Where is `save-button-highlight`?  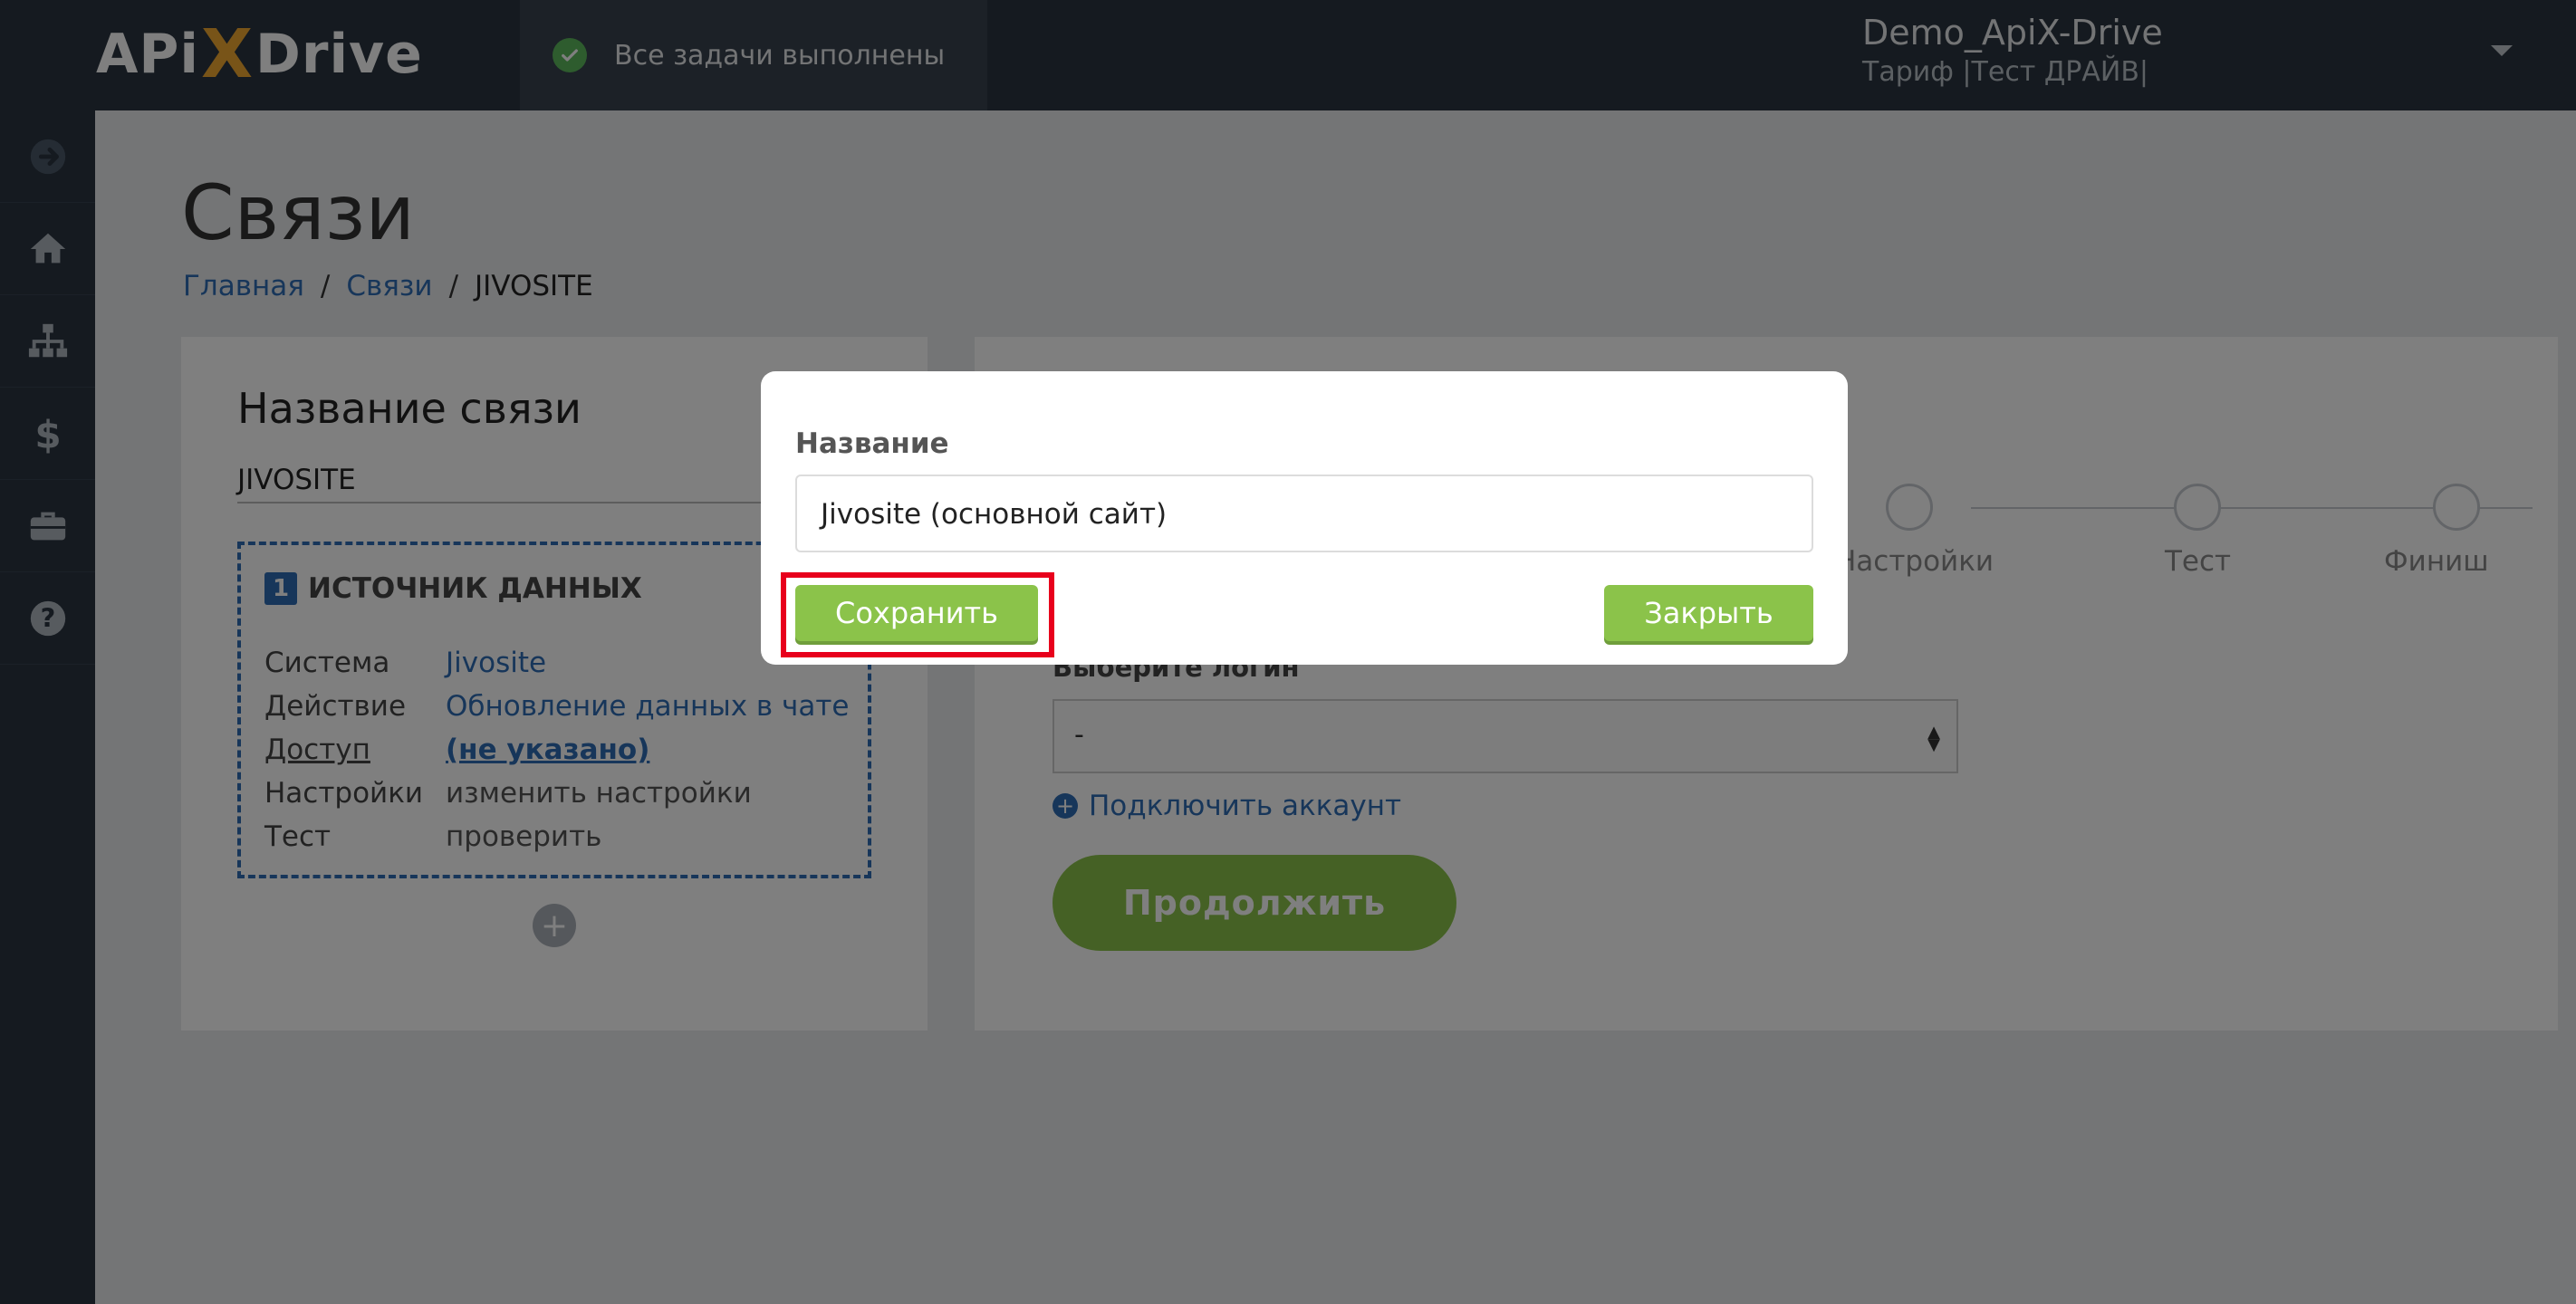 save-button-highlight is located at coordinates (917, 615).